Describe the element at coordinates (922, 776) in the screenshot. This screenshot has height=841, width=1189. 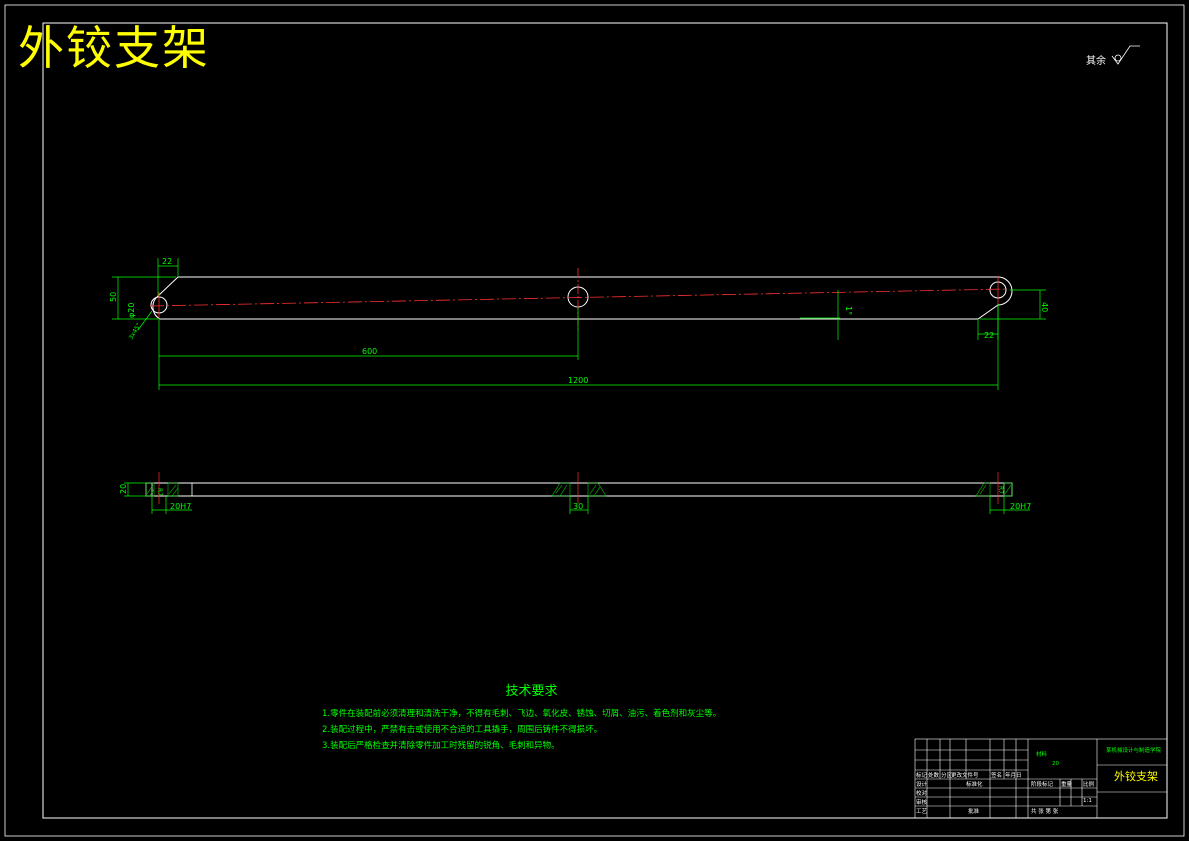
I see `tb-col-mark: 标记` at that location.